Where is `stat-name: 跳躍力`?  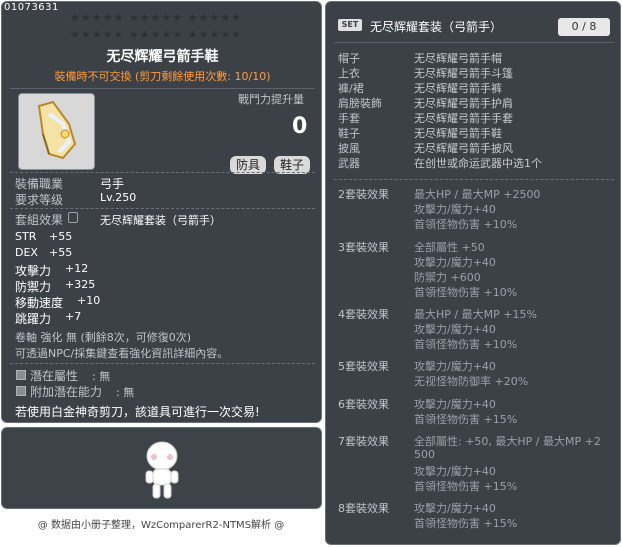
stat-name: 跳躍力 is located at coordinates (33, 319).